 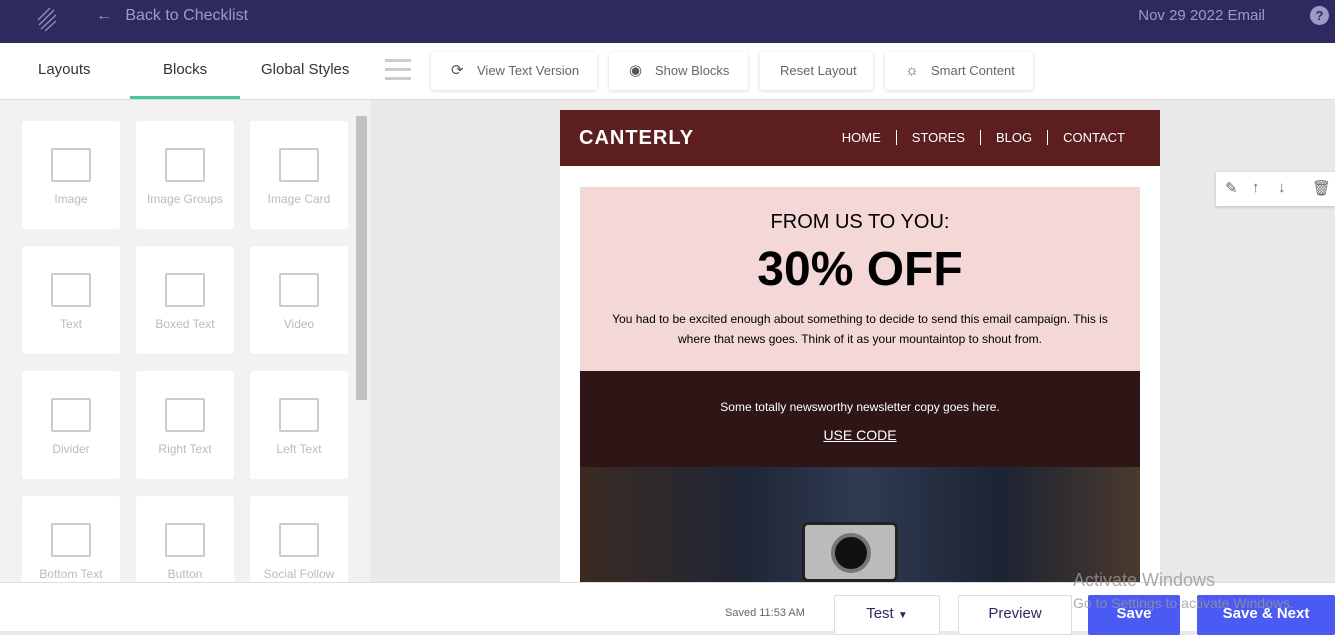 I want to click on block-label: Left Text, so click(x=299, y=449).